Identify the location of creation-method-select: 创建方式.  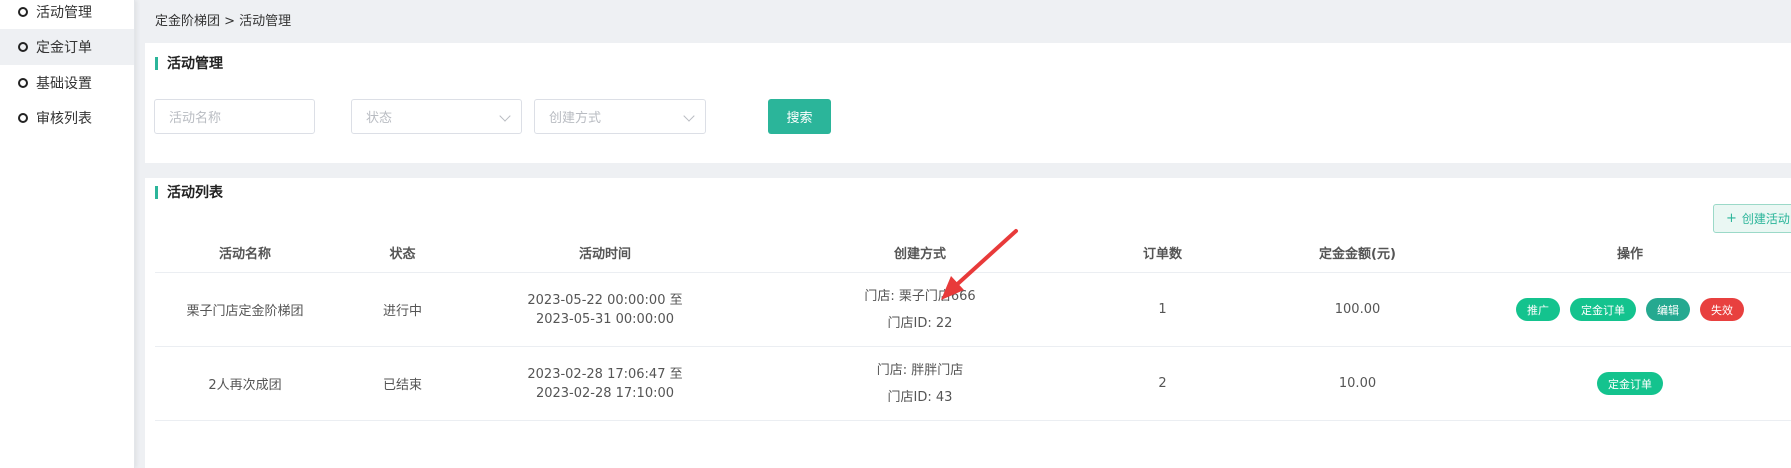
(620, 116).